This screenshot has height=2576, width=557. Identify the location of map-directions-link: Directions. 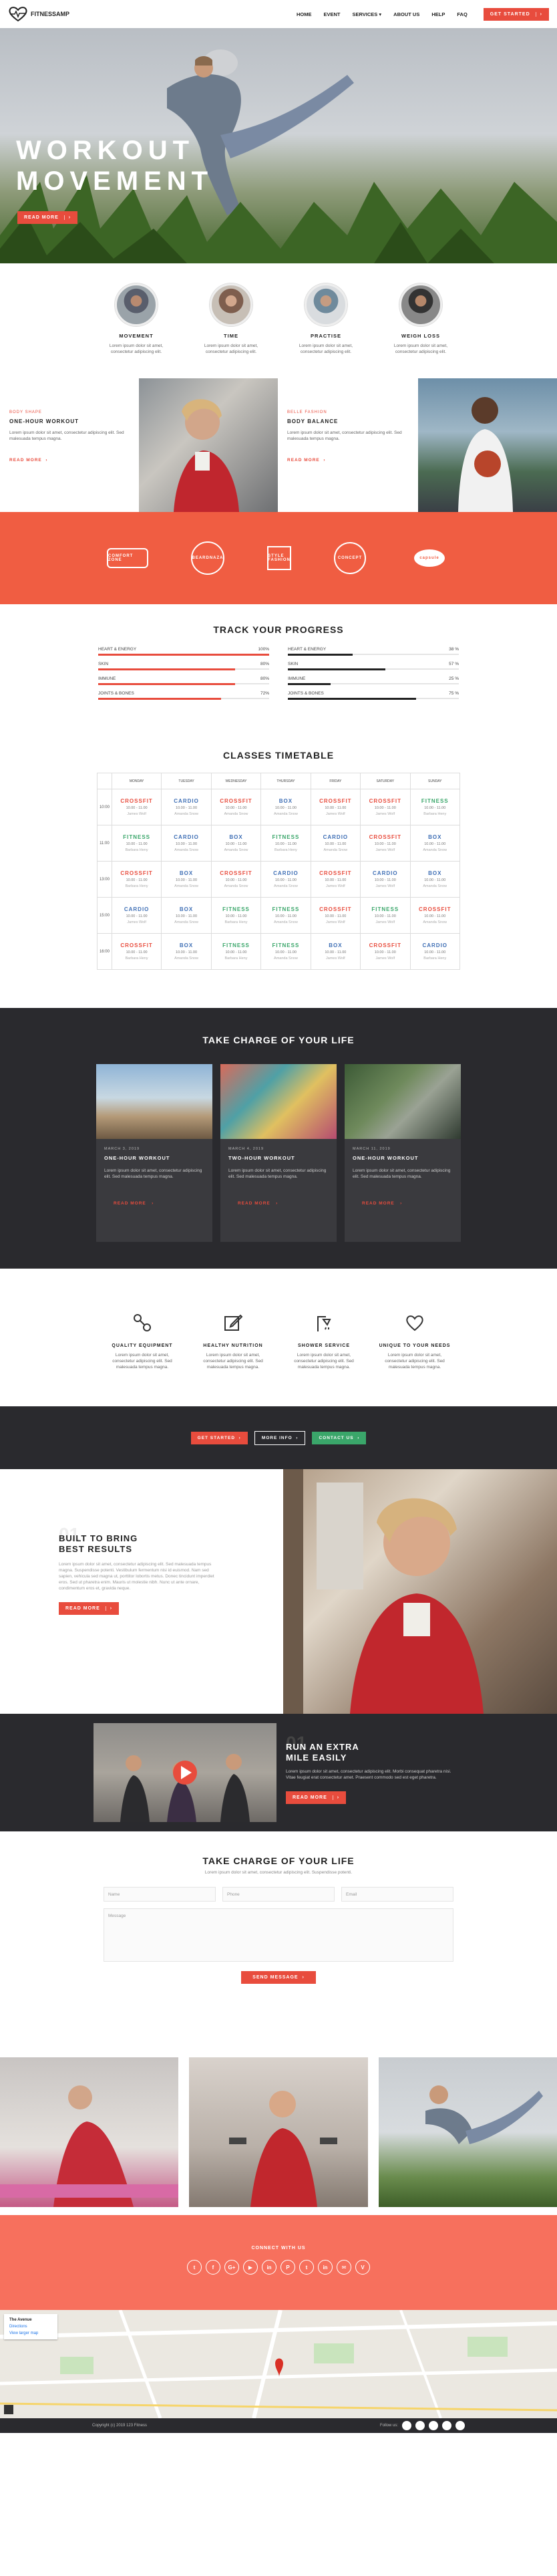
(30, 2327).